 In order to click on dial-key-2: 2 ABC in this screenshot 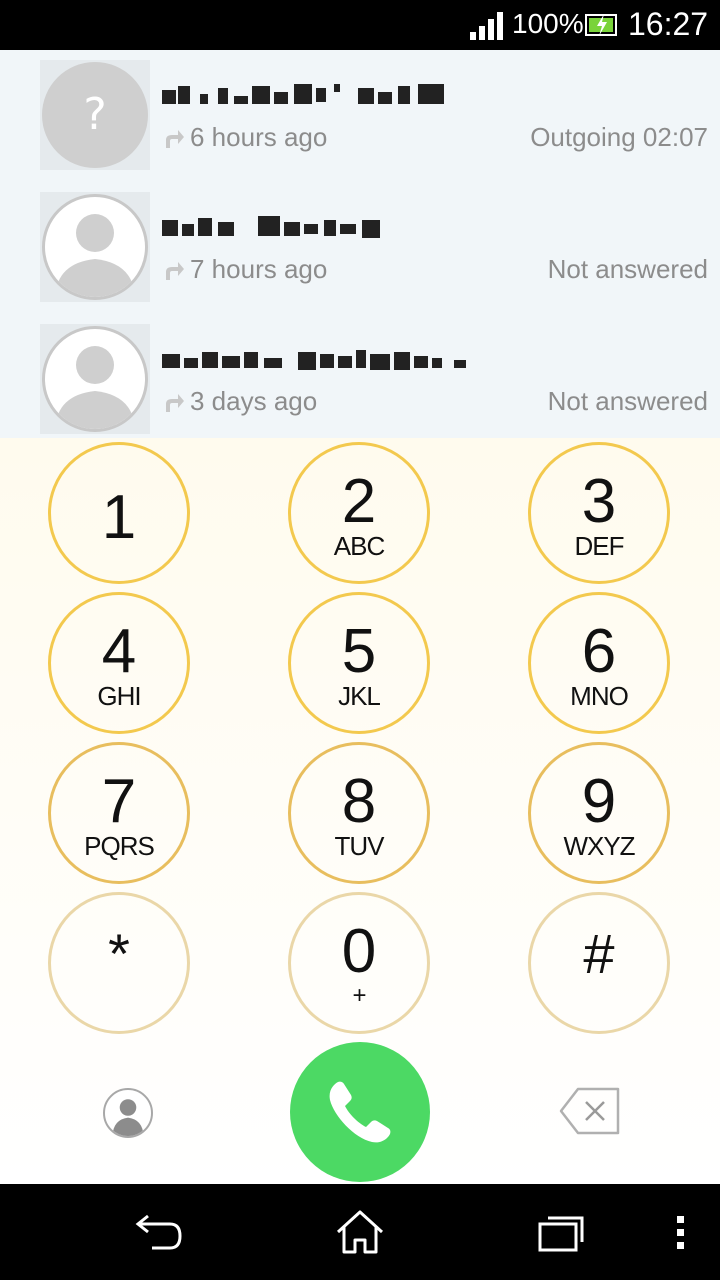, I will do `click(359, 513)`.